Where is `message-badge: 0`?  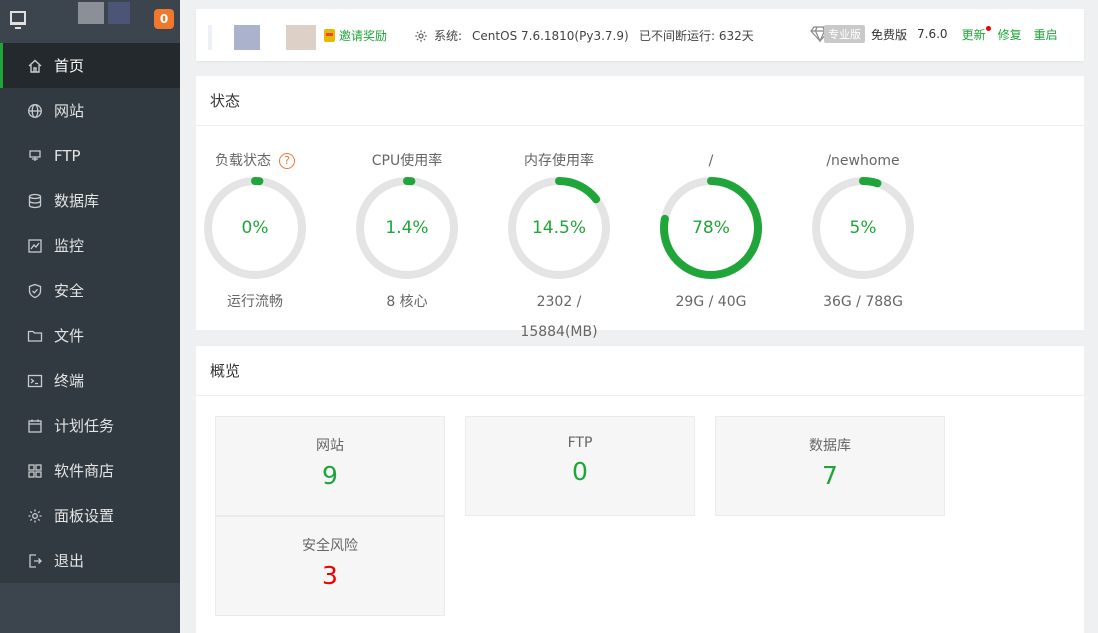 message-badge: 0 is located at coordinates (164, 19).